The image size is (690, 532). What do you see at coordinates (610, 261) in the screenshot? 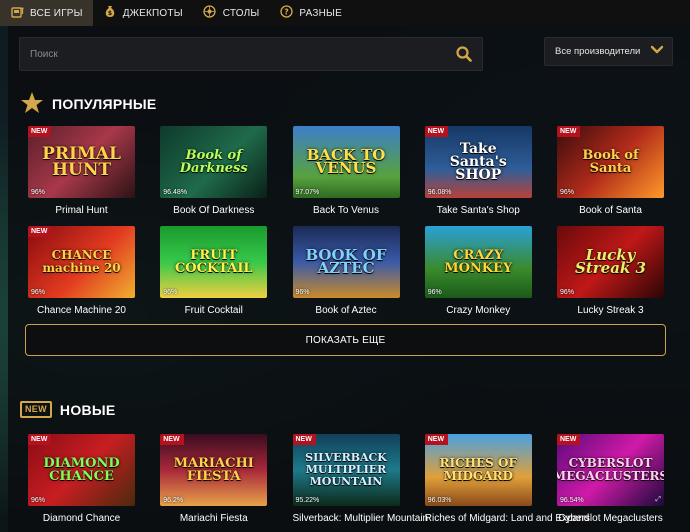
I see `game-art-title: Lucky Streak 3` at bounding box center [610, 261].